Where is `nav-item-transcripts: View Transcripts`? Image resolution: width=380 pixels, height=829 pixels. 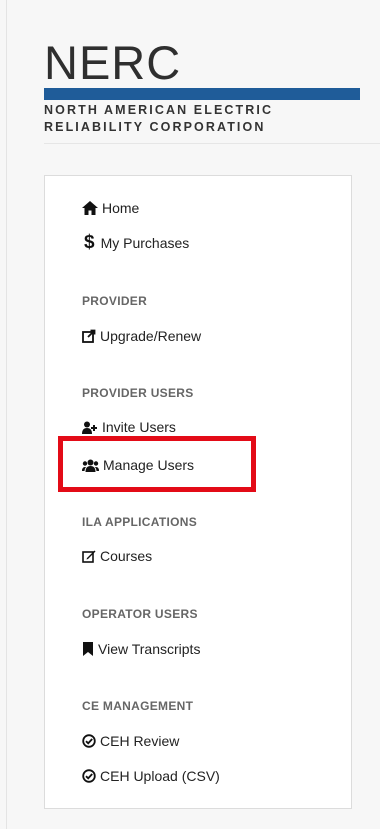
nav-item-transcripts: View Transcripts is located at coordinates (141, 649).